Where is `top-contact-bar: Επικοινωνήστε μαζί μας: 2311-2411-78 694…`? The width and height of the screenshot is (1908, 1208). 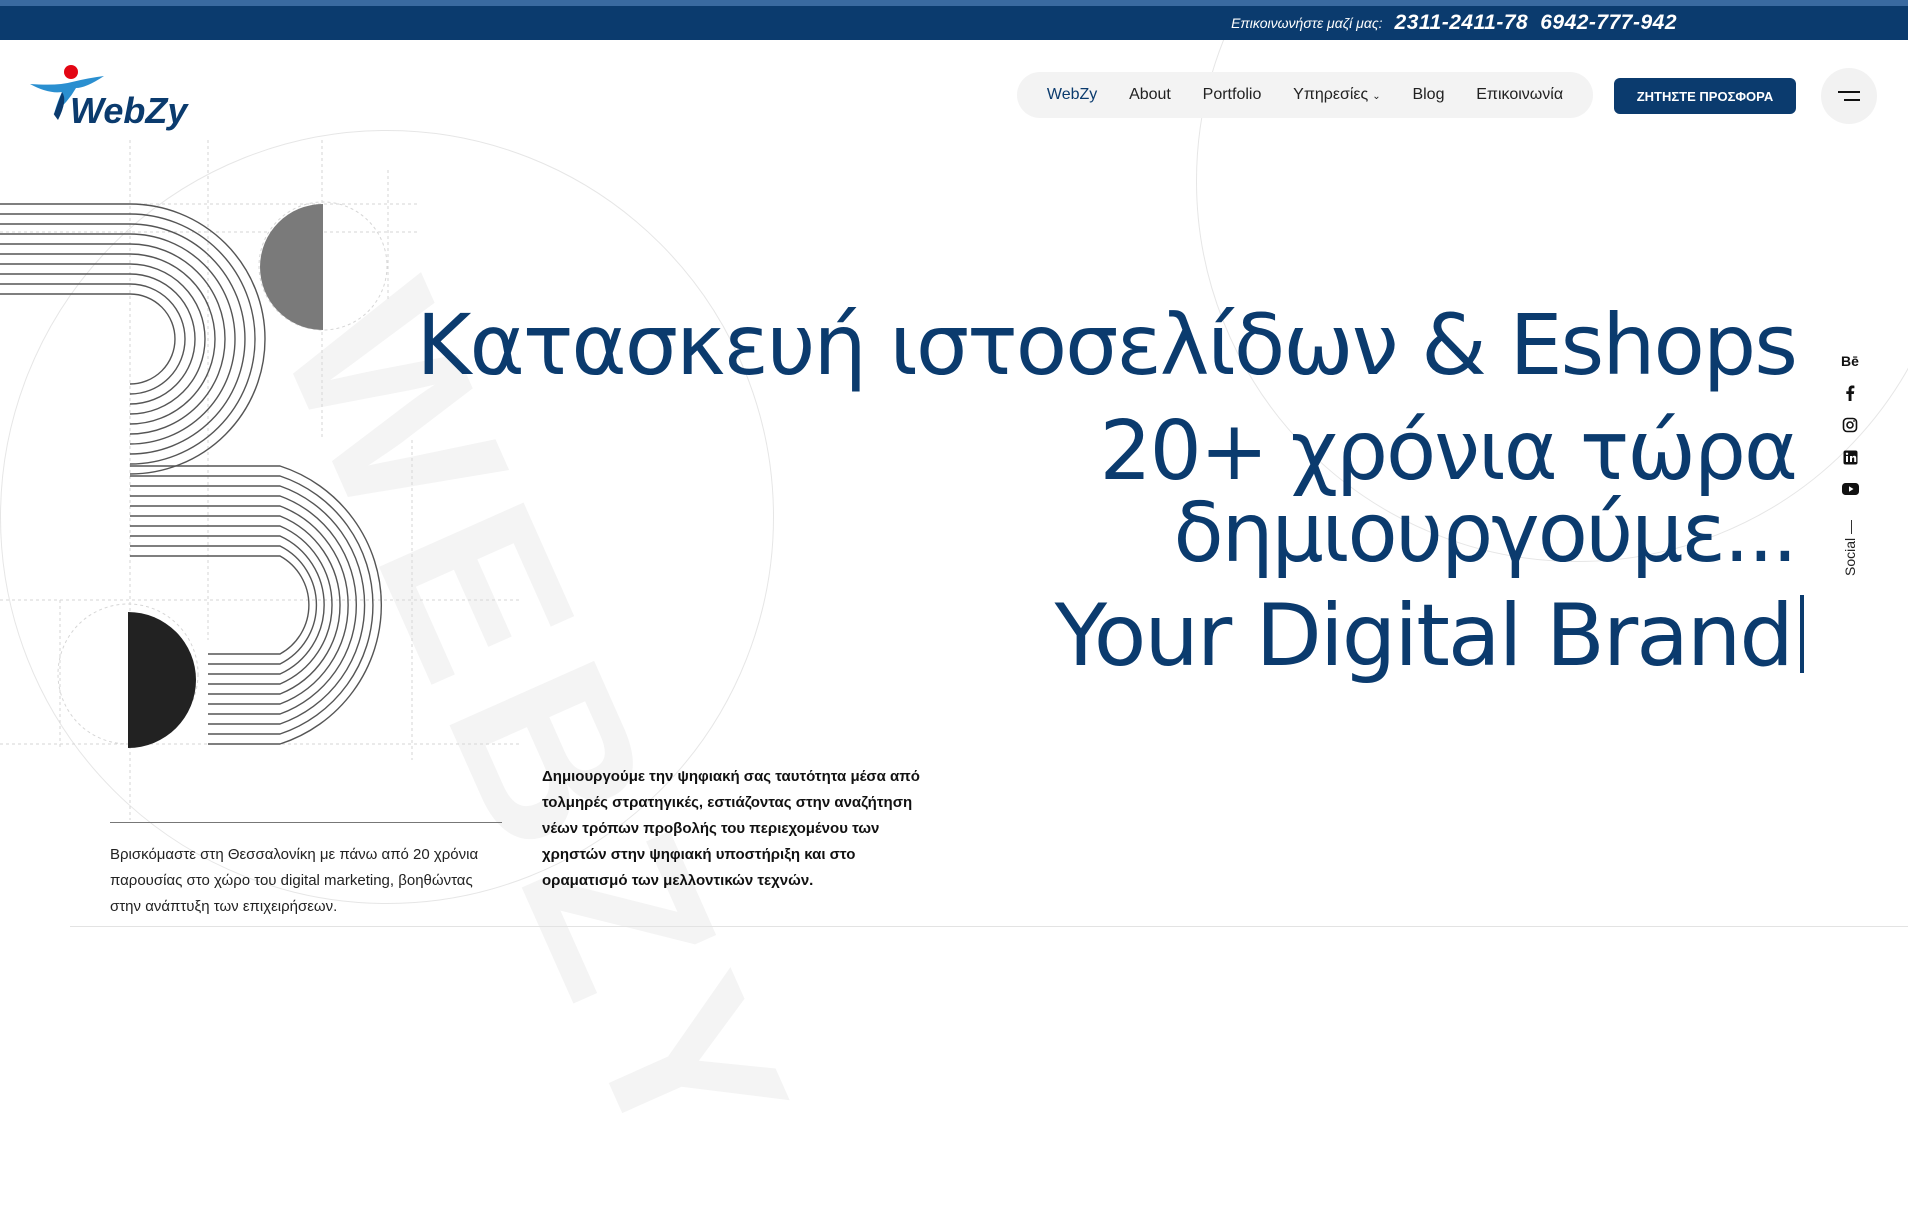 top-contact-bar: Επικοινωνήστε μαζί μας: 2311-2411-78 694… is located at coordinates (954, 20).